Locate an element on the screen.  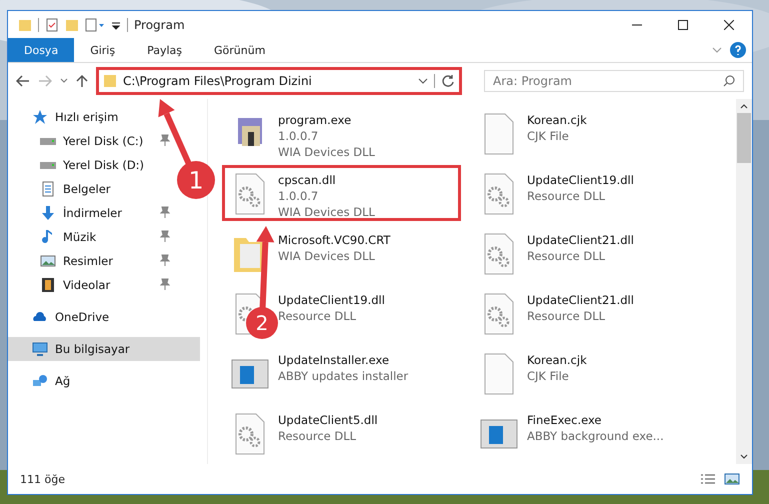
sidebar-item: Yerel Disk (D:) is located at coordinates (90, 165).